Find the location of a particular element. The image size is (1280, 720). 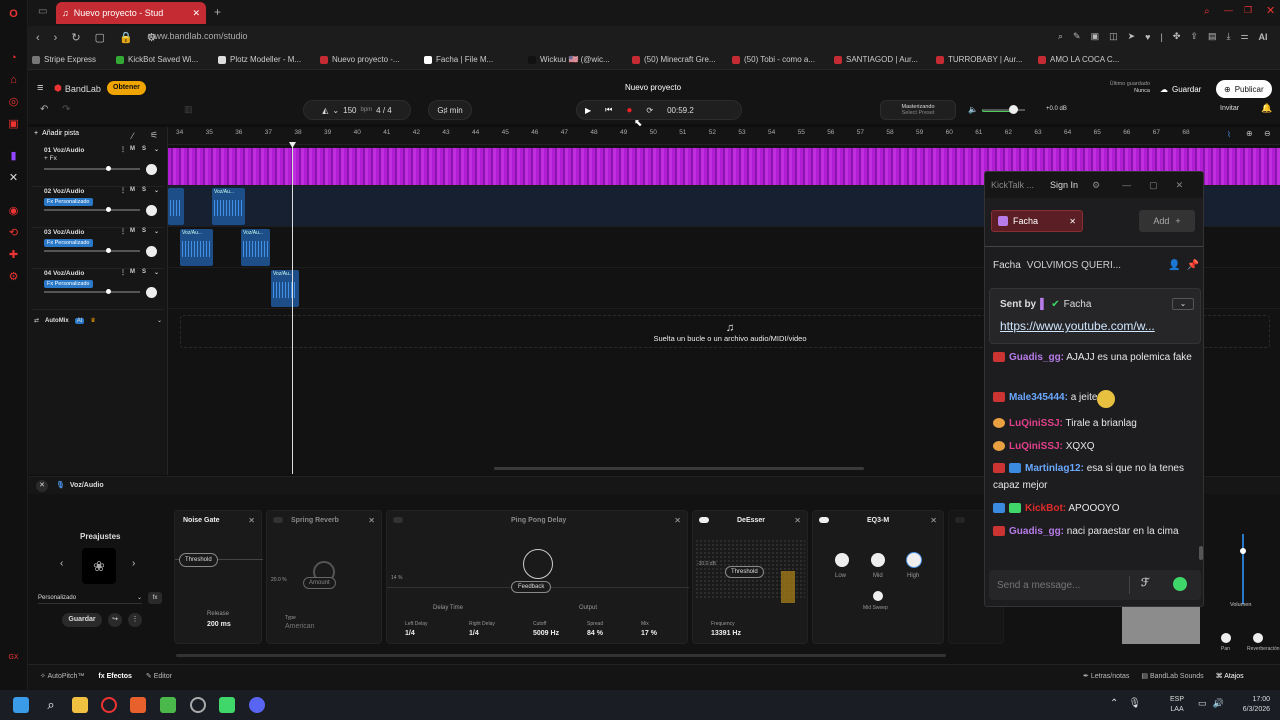

twitch-icon: ▮ is located at coordinates (13, 155).